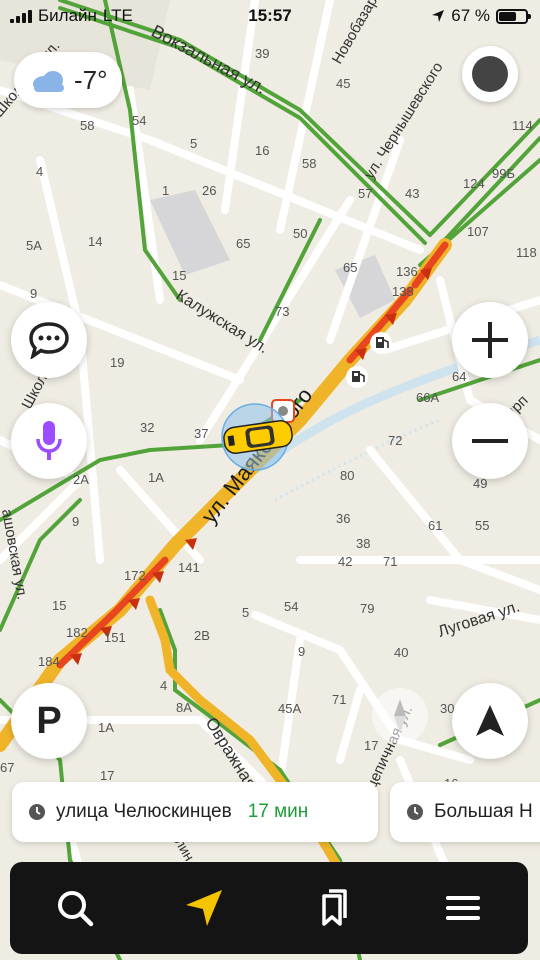 The image size is (540, 960). I want to click on compass-button, so click(400, 716).